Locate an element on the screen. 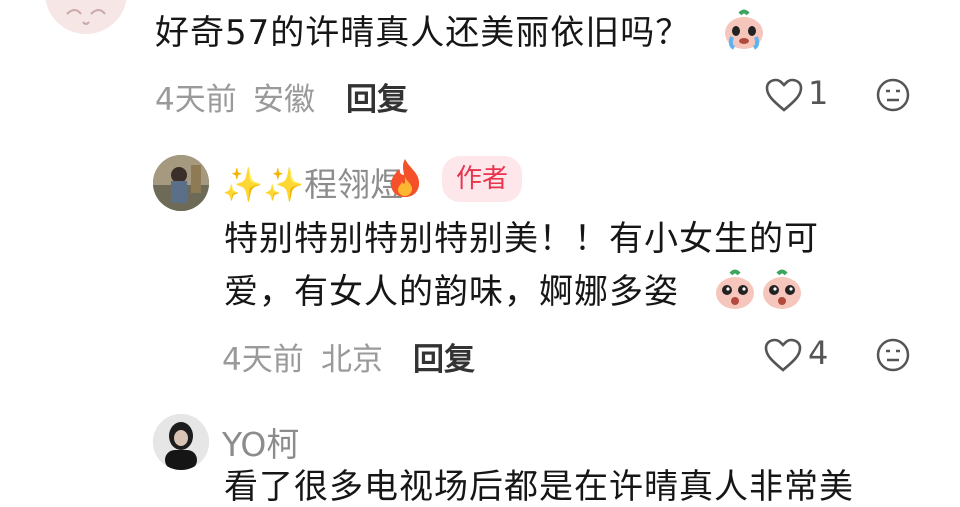 The width and height of the screenshot is (960, 507). fire-emoji is located at coordinates (405, 178).